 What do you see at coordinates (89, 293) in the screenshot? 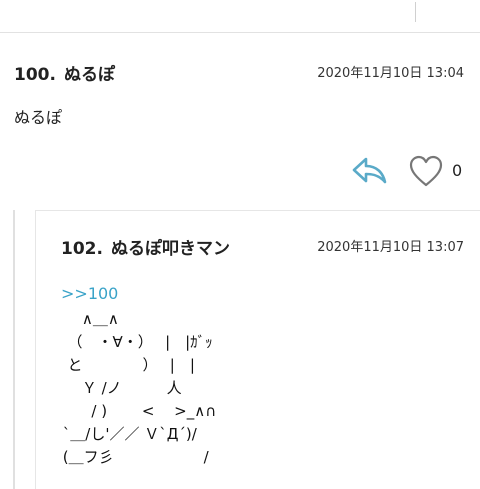
I see `reply-anchor-link: >>100` at bounding box center [89, 293].